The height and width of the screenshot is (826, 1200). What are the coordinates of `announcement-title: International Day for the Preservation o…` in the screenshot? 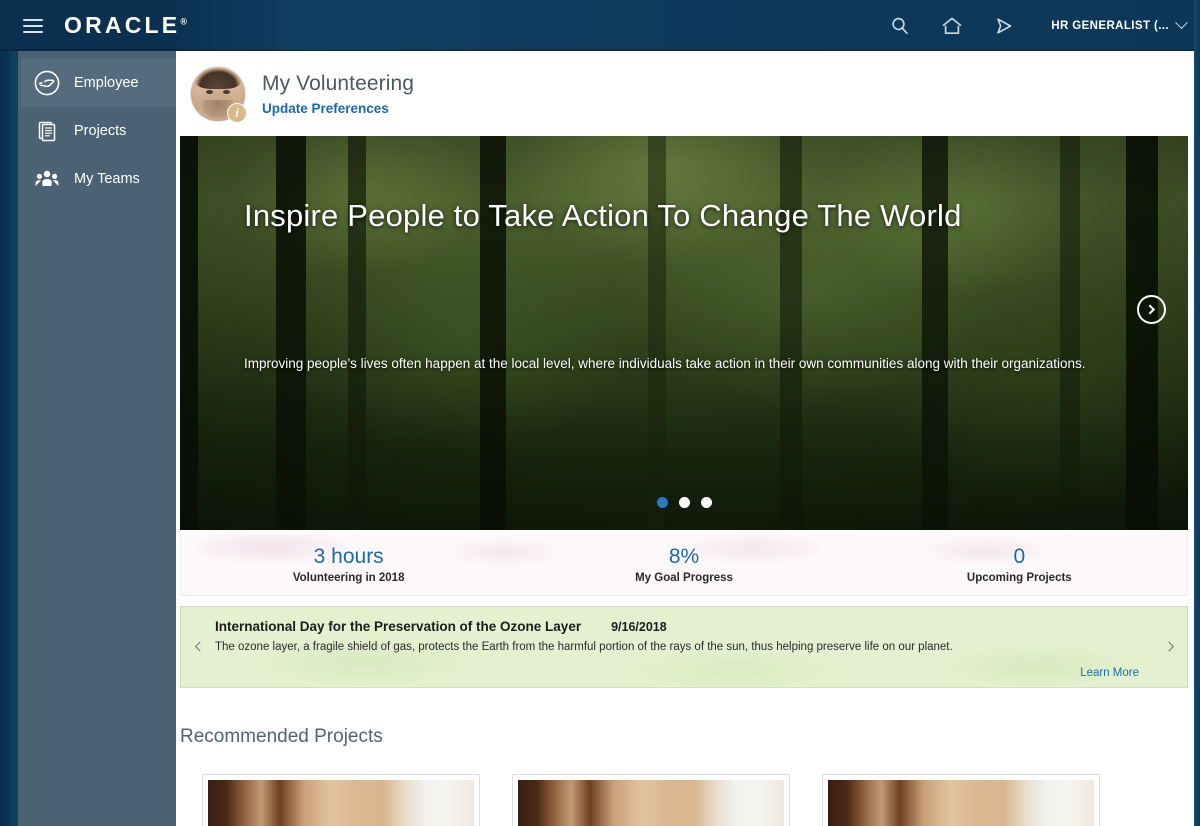 It's located at (398, 626).